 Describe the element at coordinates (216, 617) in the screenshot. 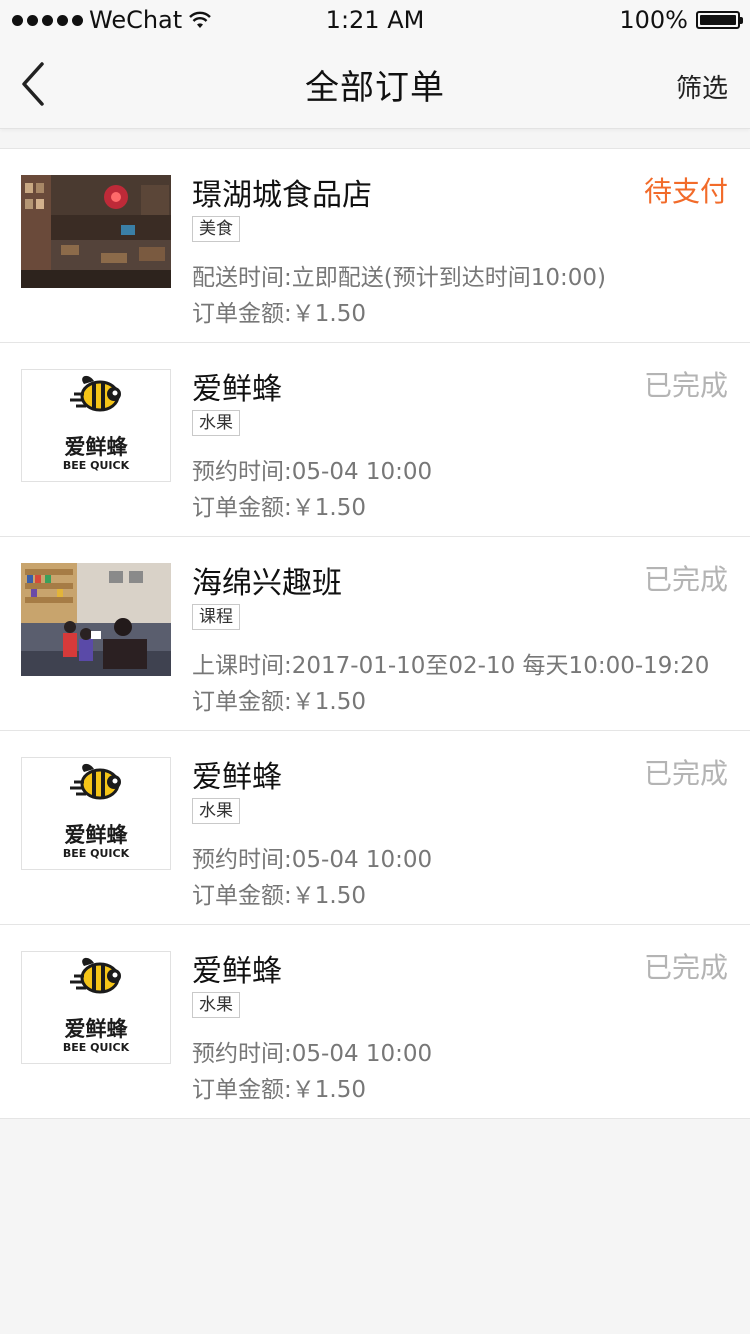

I see `category-tag: 课程` at that location.